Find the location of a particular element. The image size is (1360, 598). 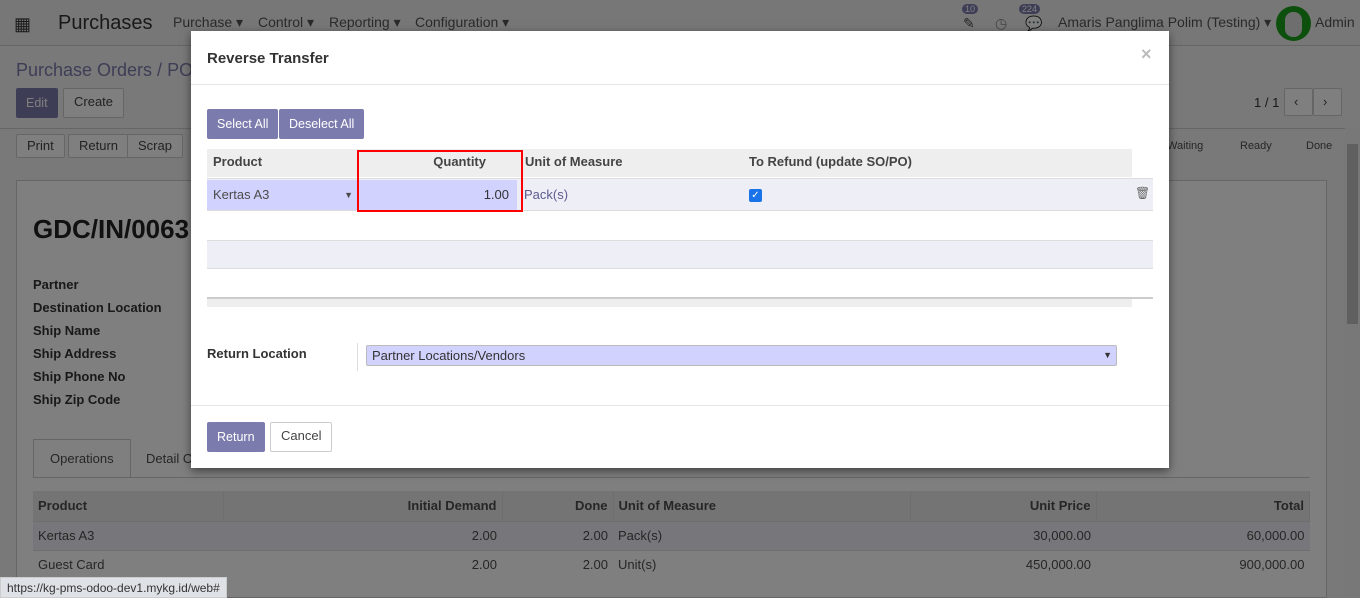

close-icon: × is located at coordinates (1146, 54).